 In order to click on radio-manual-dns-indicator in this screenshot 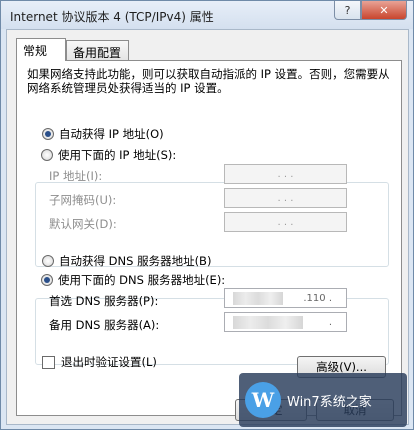, I will do `click(47, 280)`.